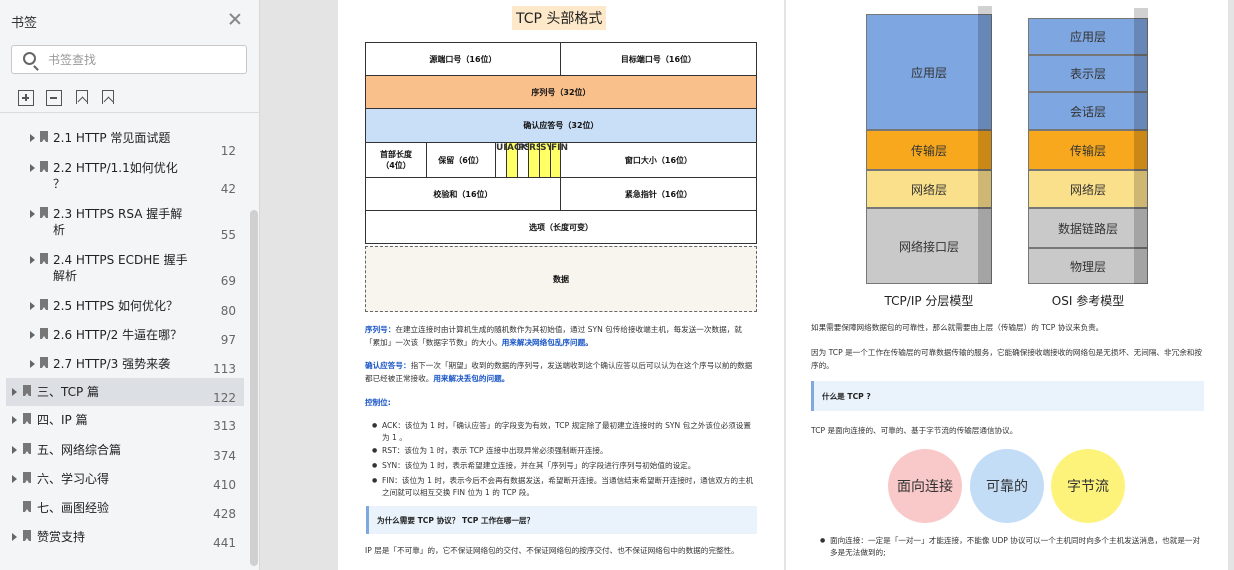 The width and height of the screenshot is (1234, 570). Describe the element at coordinates (125, 453) in the screenshot. I see `bookmark-item: 五、网络综合篇 374` at that location.